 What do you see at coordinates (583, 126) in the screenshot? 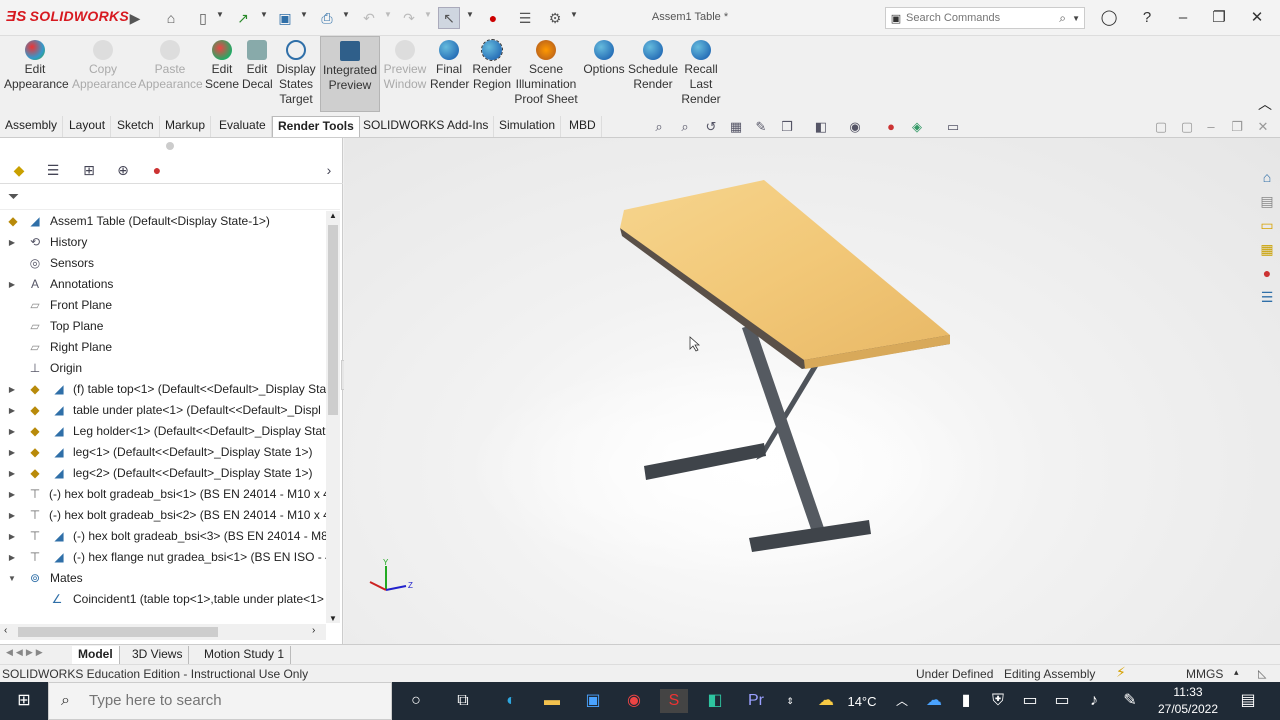
I see `tab-mbd: MBD` at bounding box center [583, 126].